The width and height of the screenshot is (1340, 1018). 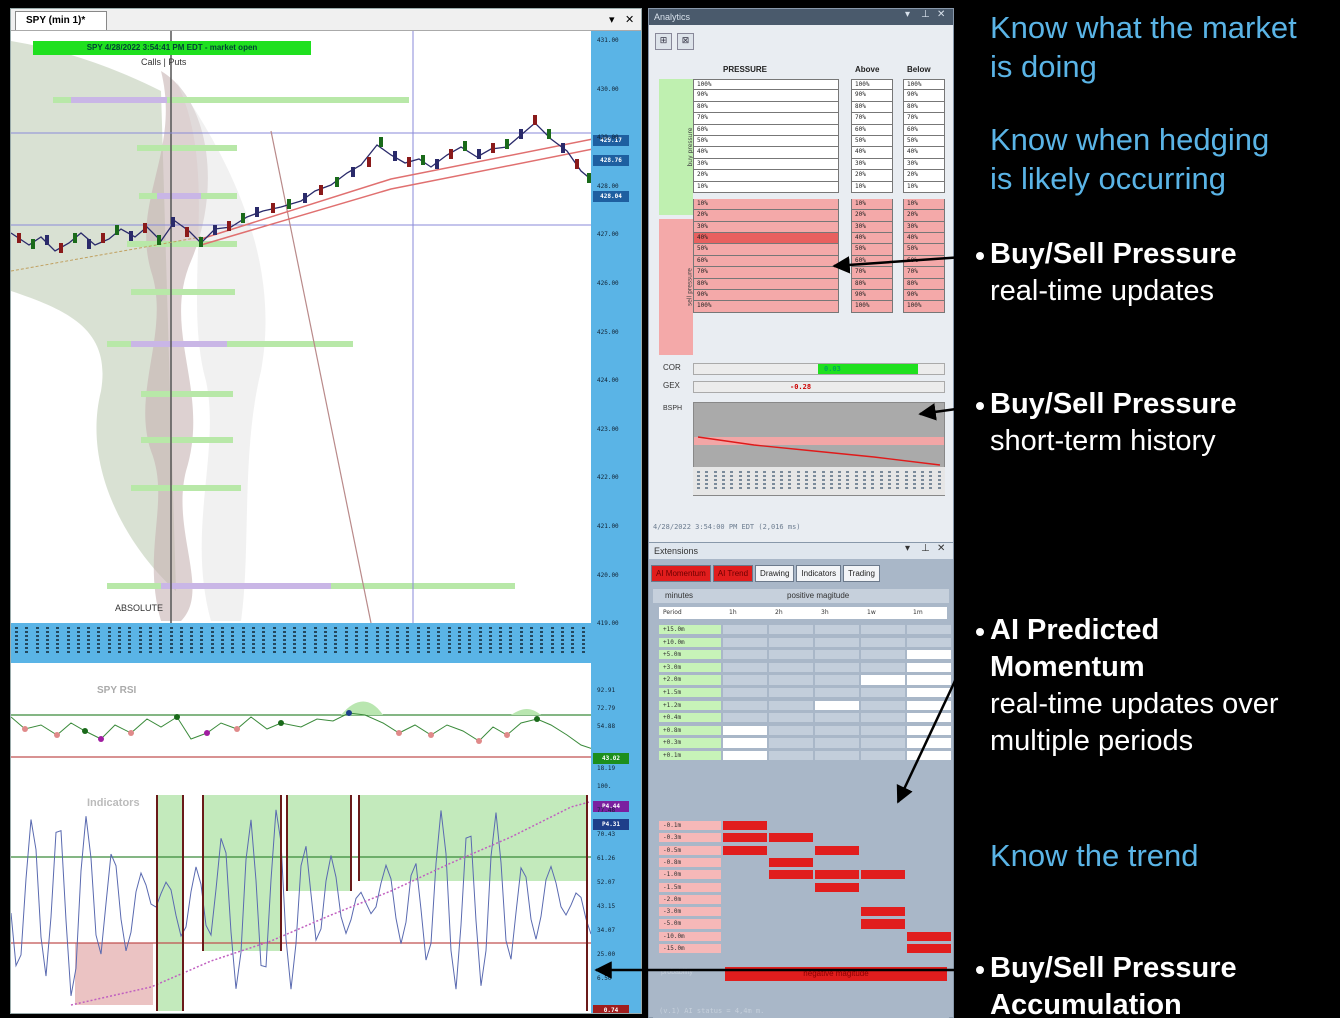 What do you see at coordinates (139, 608) in the screenshot?
I see `absolute-label: ABSOLUTE` at bounding box center [139, 608].